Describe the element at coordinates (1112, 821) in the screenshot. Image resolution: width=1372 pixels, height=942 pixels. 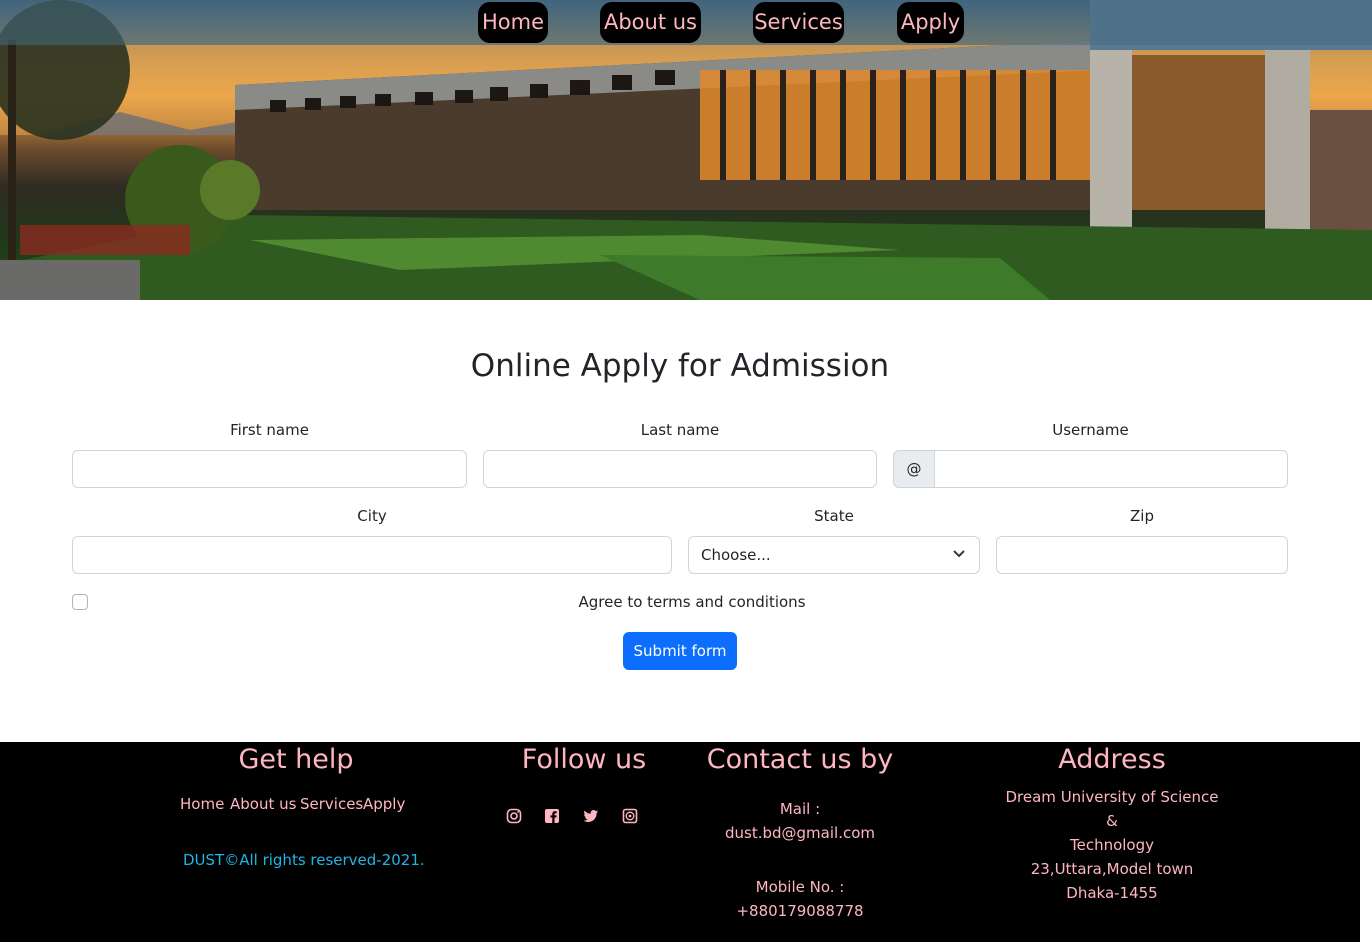
I see `address-line-2: &` at that location.